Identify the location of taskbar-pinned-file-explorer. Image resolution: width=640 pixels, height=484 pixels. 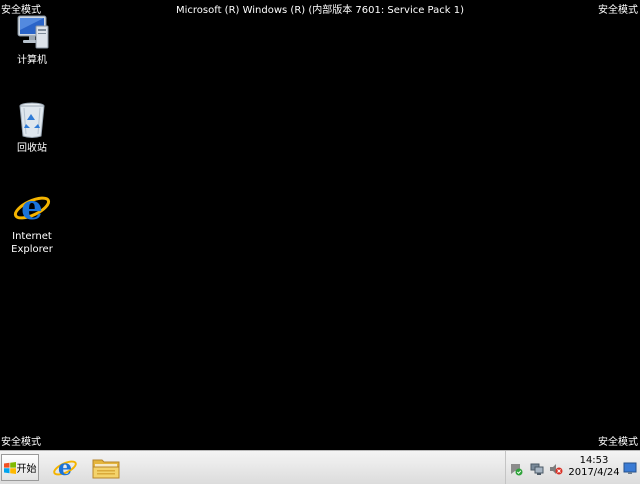
(106, 468).